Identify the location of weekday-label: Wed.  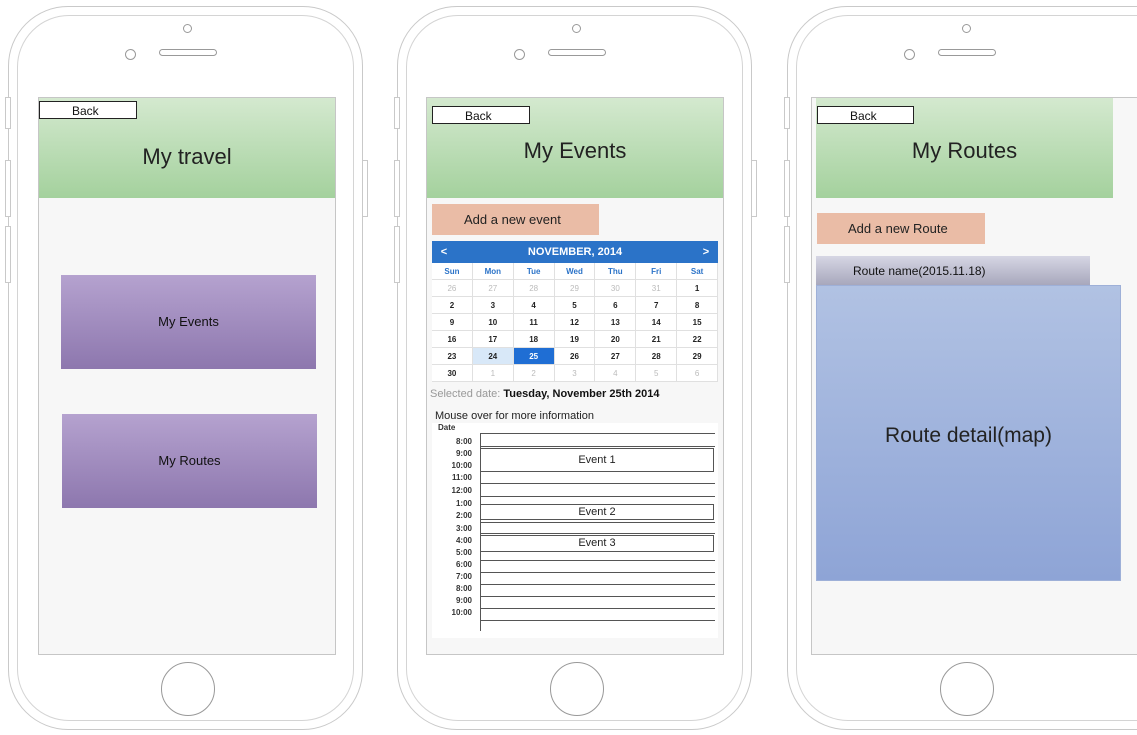
(575, 271).